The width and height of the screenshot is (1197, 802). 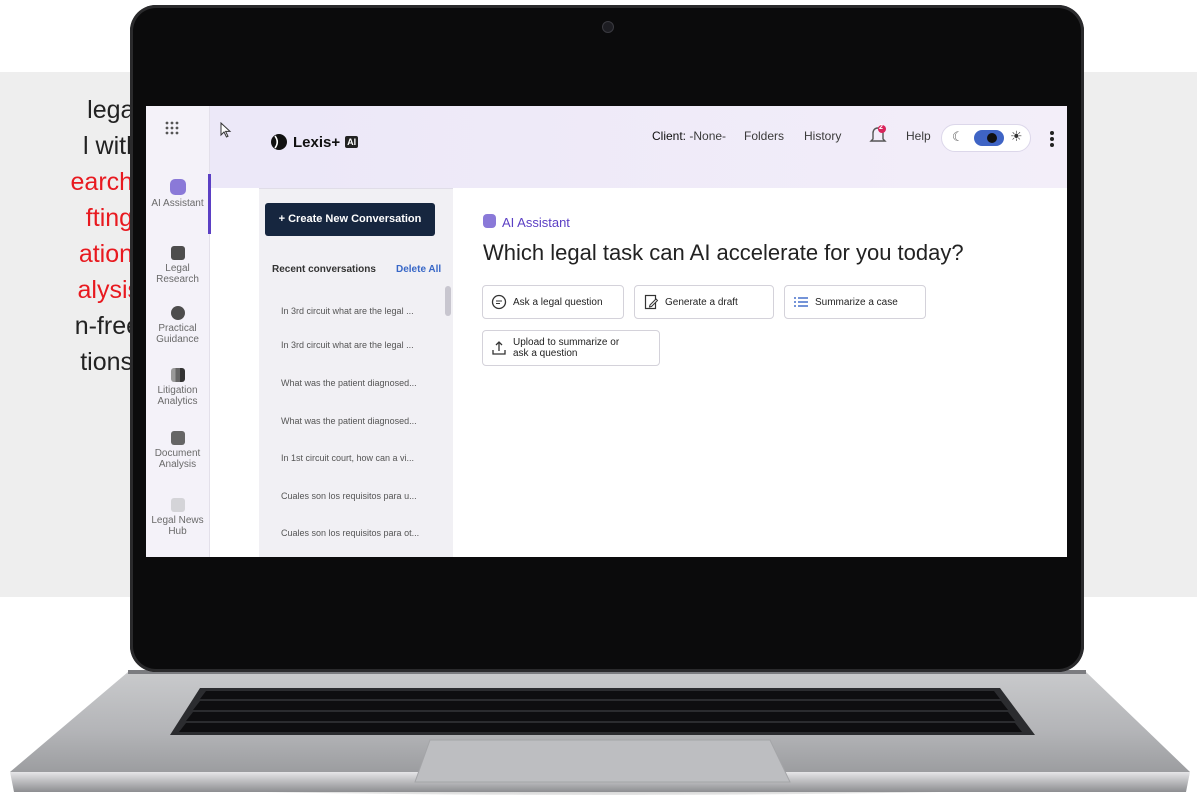 What do you see at coordinates (177, 438) in the screenshot?
I see `document-analysis-icon` at bounding box center [177, 438].